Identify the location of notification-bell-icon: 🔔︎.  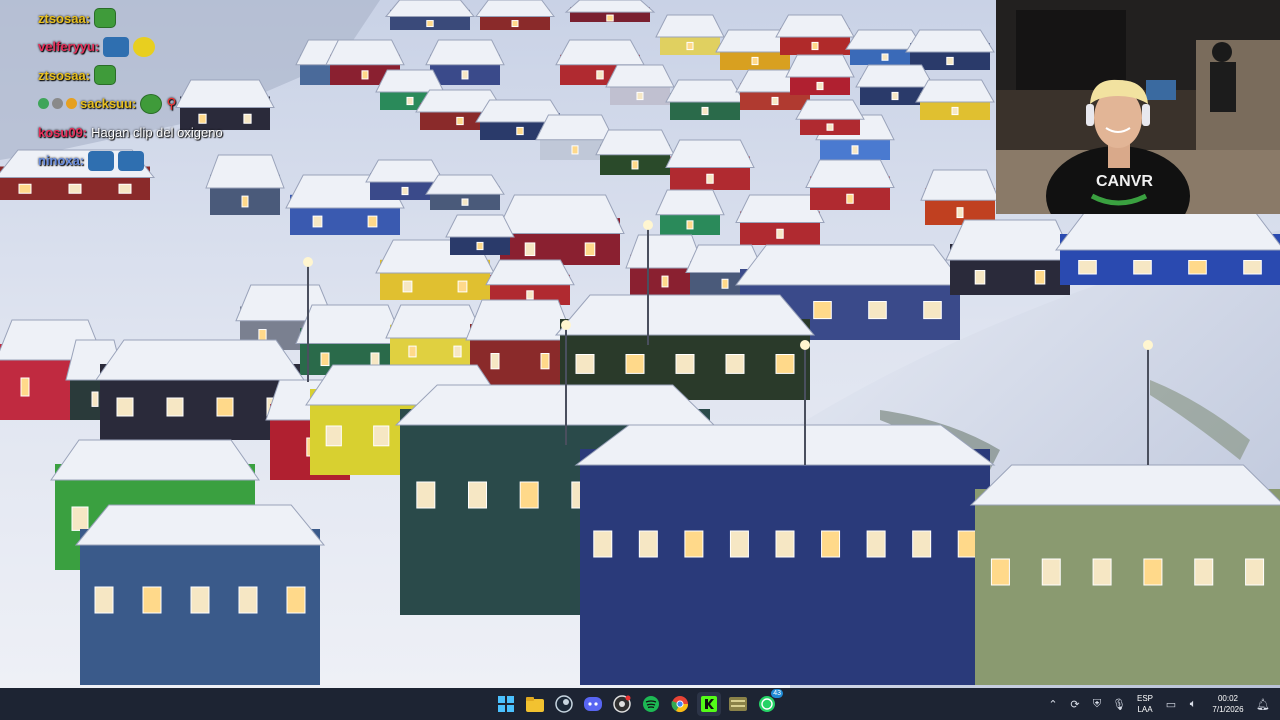
(1263, 704).